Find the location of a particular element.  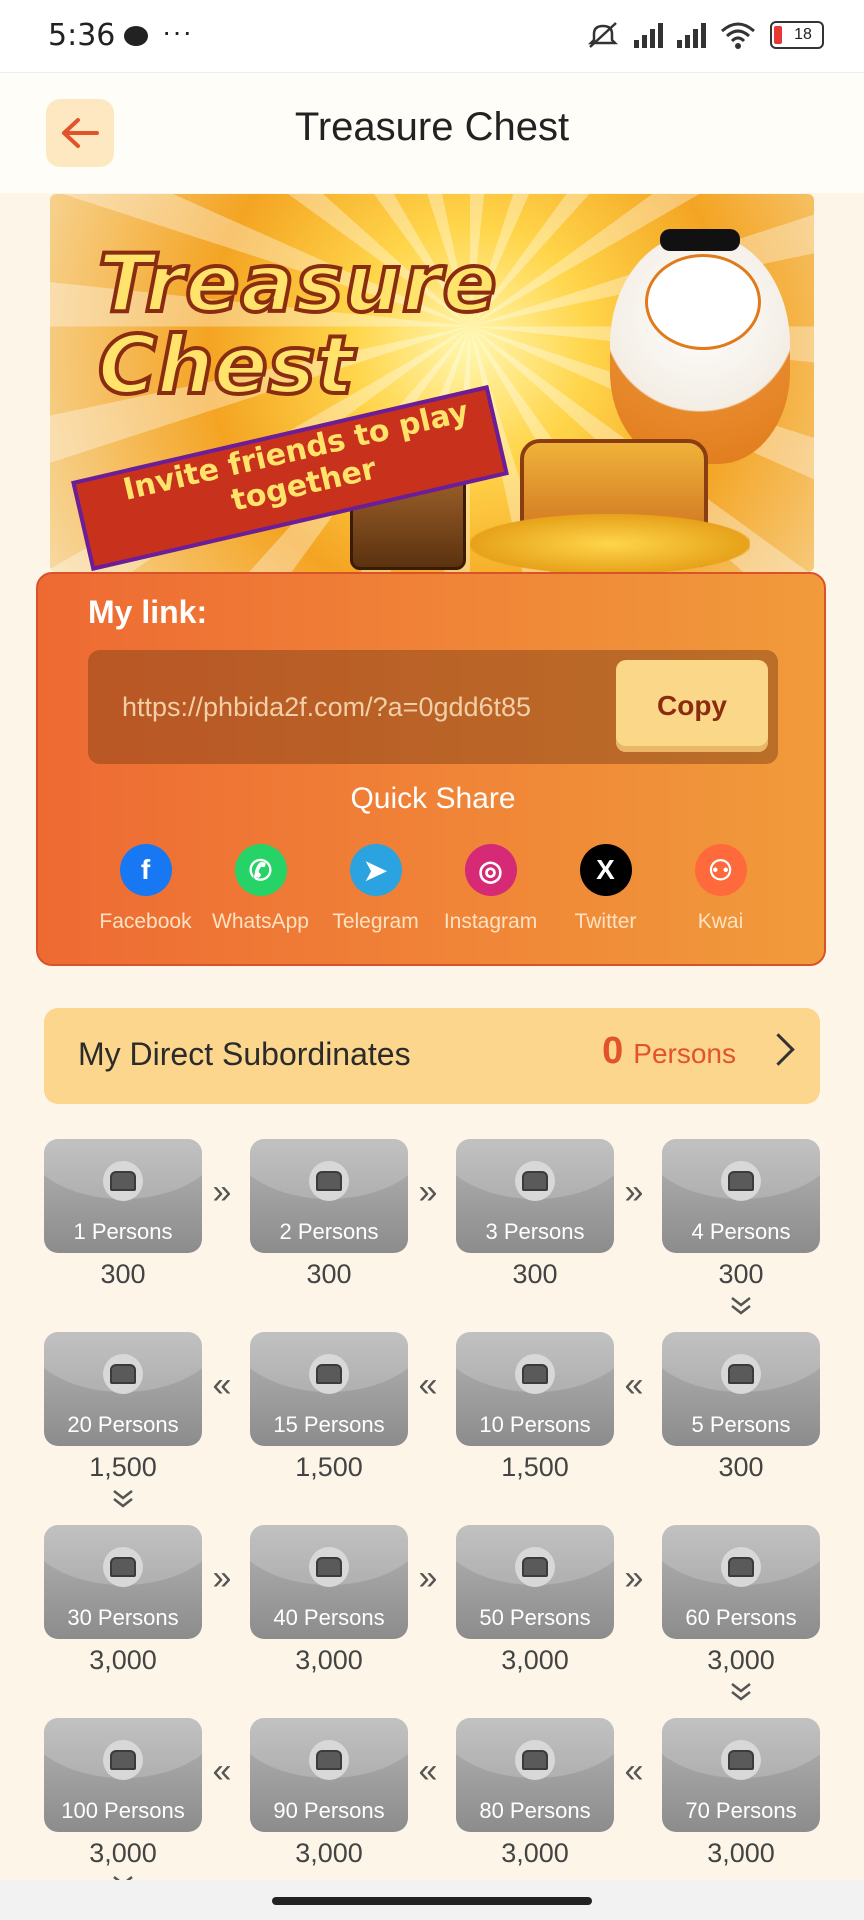

reward-chest-tile: 2 Persons is located at coordinates (329, 1196).